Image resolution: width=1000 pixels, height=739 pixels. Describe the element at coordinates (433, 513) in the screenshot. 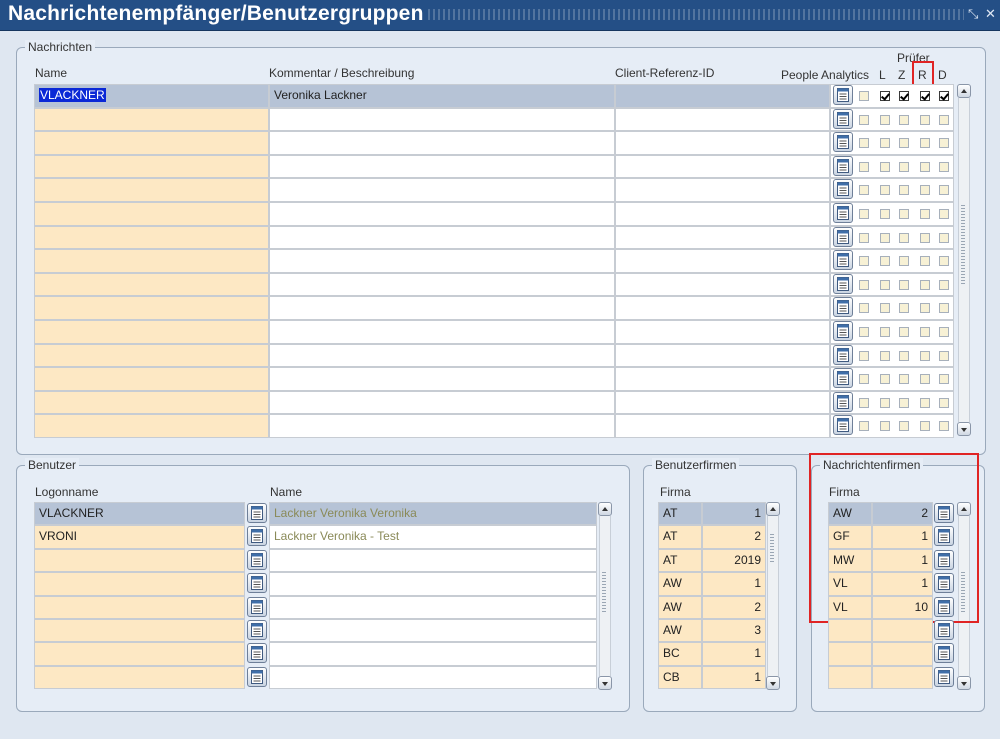

I see `benutzer-name-field: Lackner Veronika Veronika` at that location.